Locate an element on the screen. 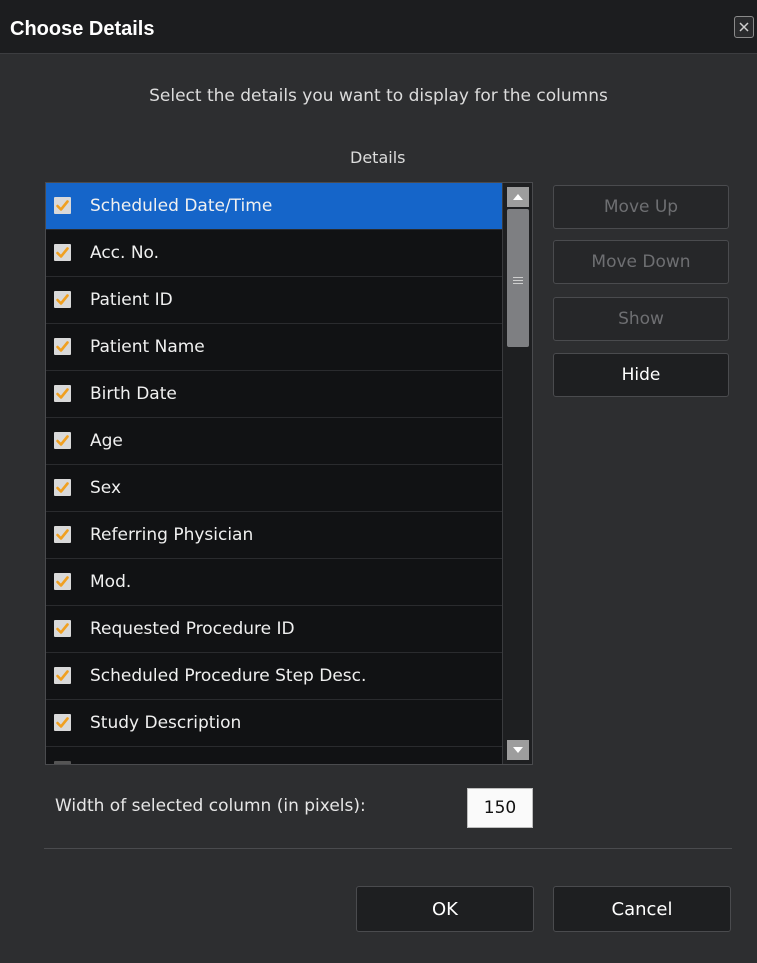  show-button: Show is located at coordinates (641, 319).